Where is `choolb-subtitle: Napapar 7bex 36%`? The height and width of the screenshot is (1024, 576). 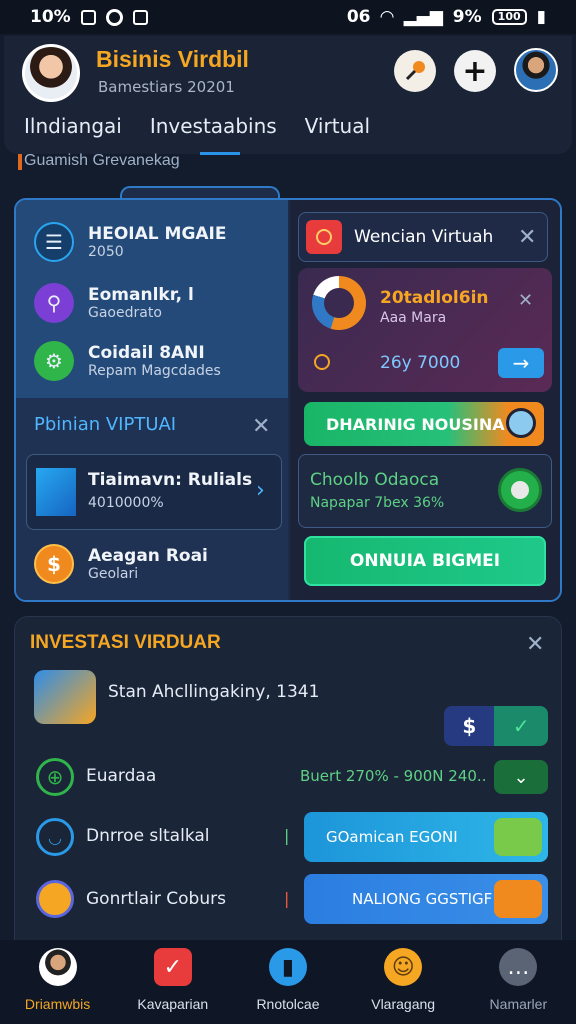
choolb-subtitle: Napapar 7bex 36% is located at coordinates (377, 503).